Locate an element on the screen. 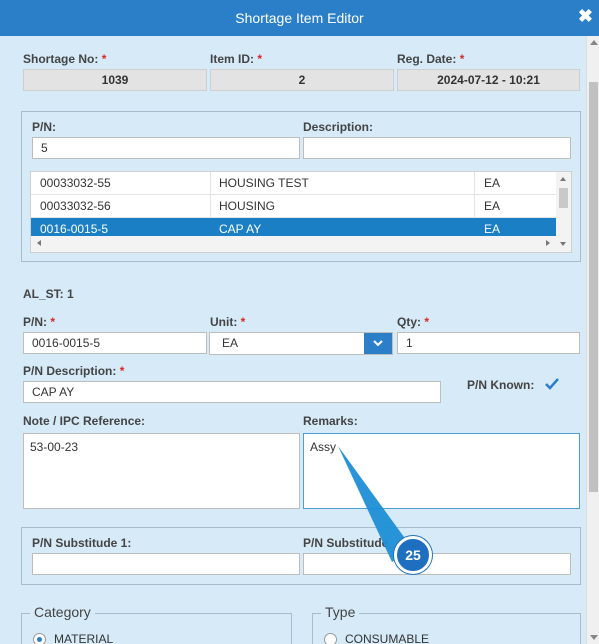  unit-label: Unit: * is located at coordinates (228, 322).